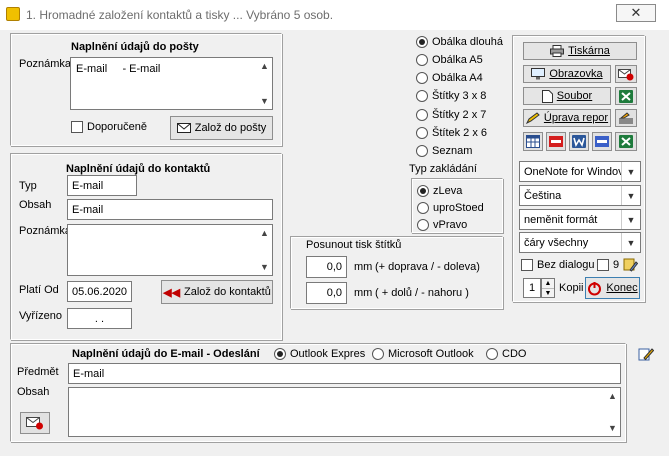 Image resolution: width=669 pixels, height=456 pixels. What do you see at coordinates (89, 373) in the screenshot?
I see `subject-value: E-mail` at bounding box center [89, 373].